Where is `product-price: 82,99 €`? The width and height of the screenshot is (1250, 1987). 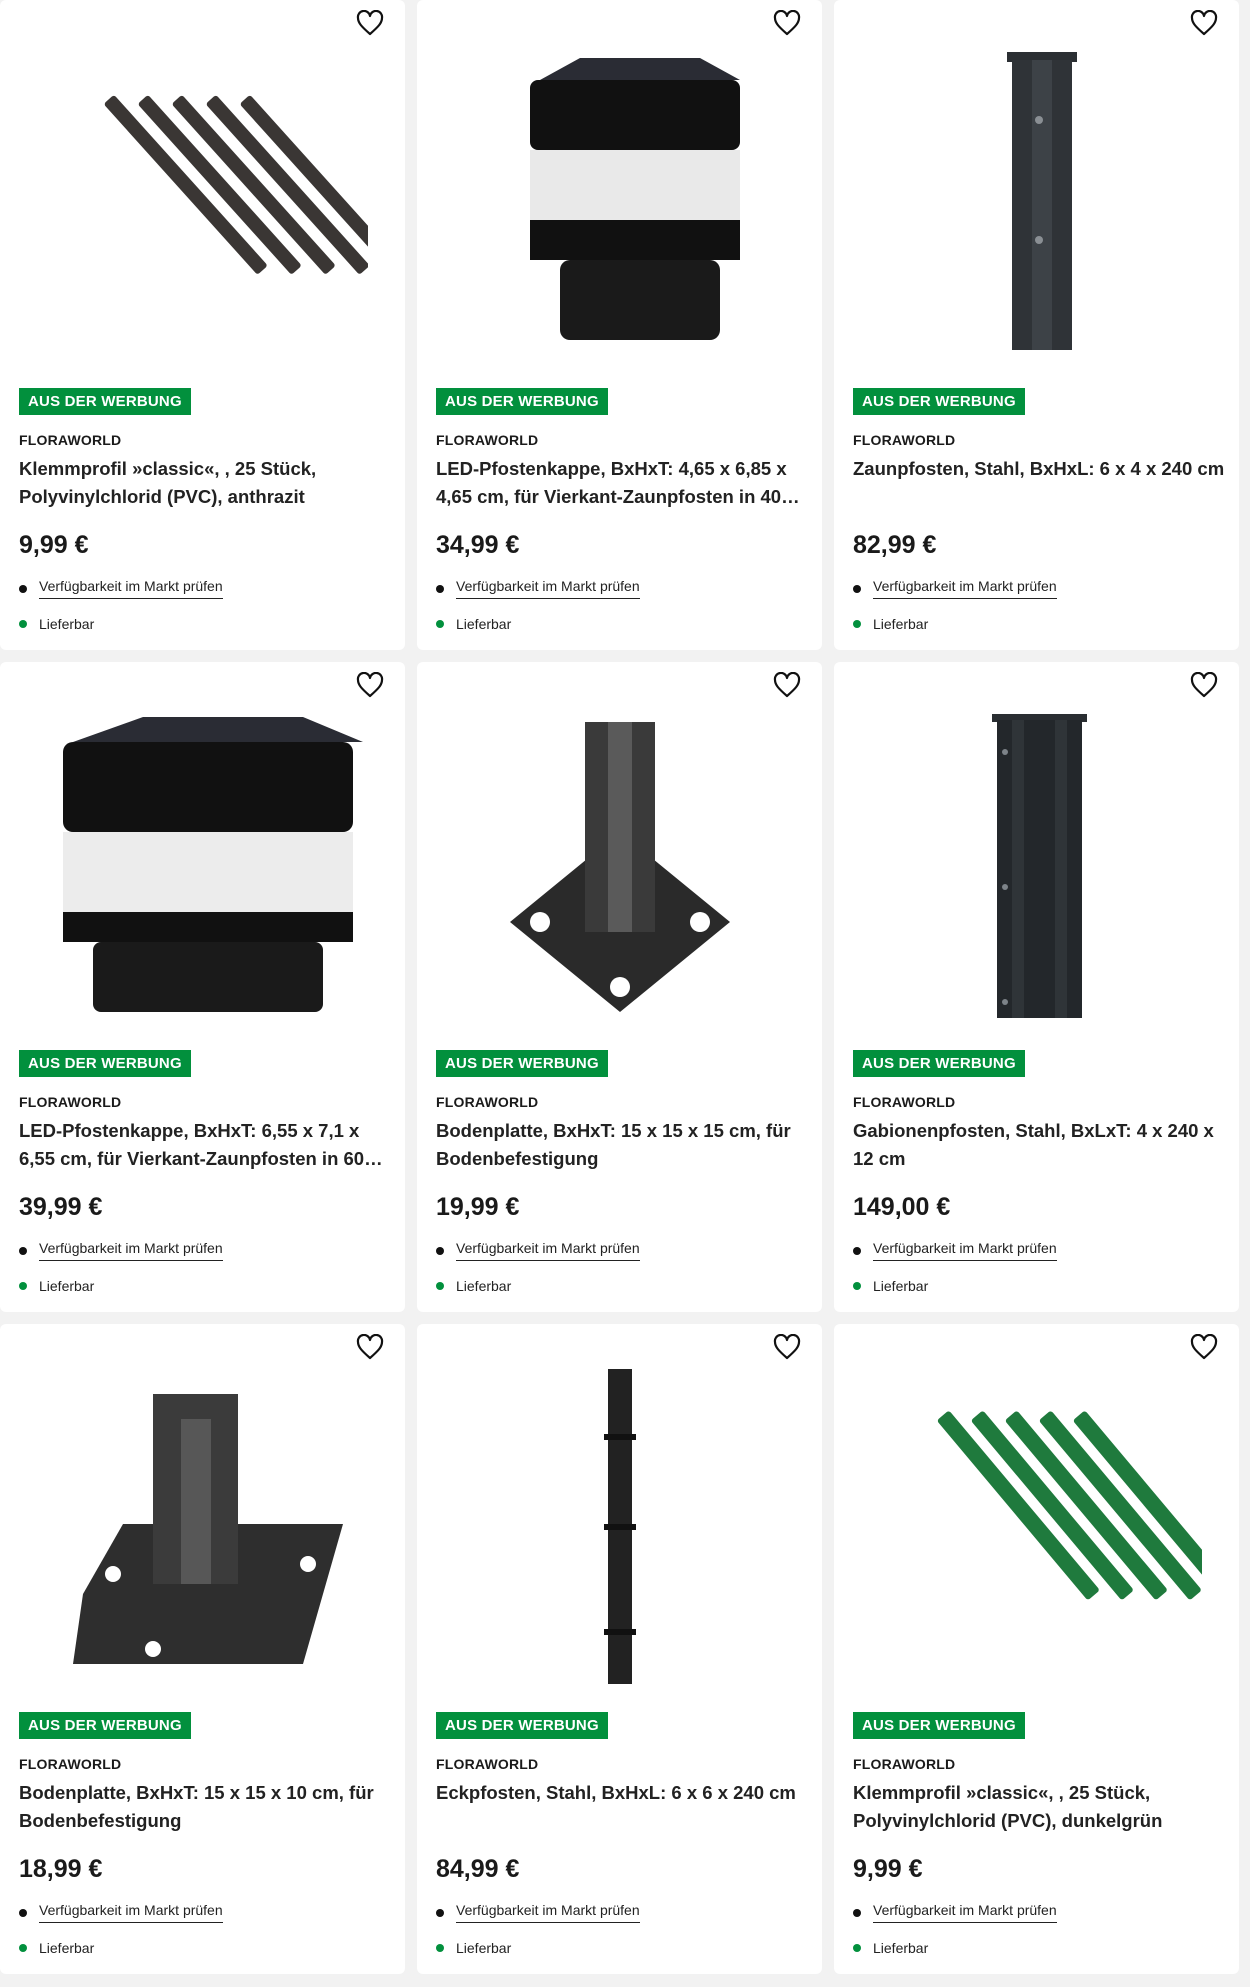
product-price: 82,99 € is located at coordinates (895, 545).